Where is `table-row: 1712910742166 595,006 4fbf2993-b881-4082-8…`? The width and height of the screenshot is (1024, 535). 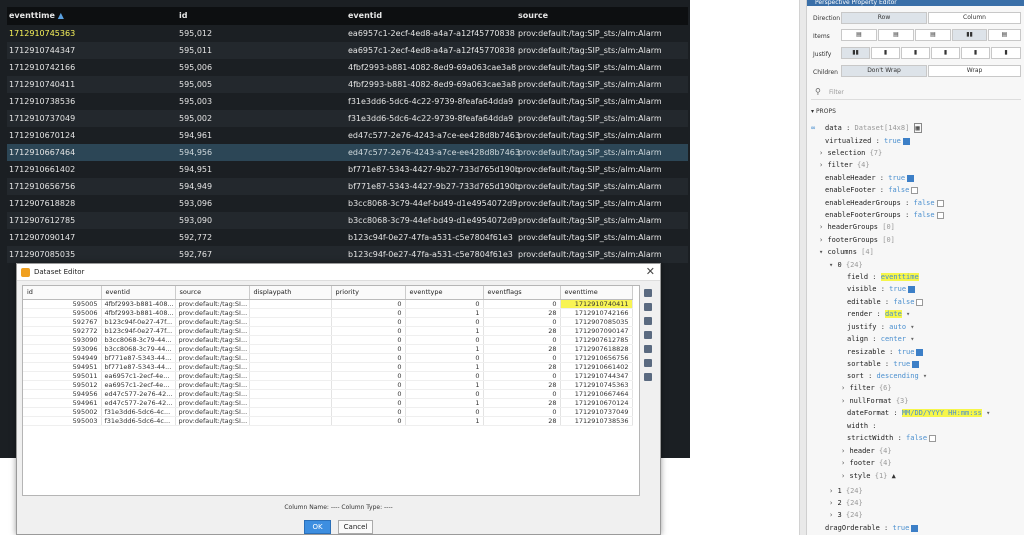 table-row: 1712910742166 595,006 4fbf2993-b881-4082-8… is located at coordinates (347, 67).